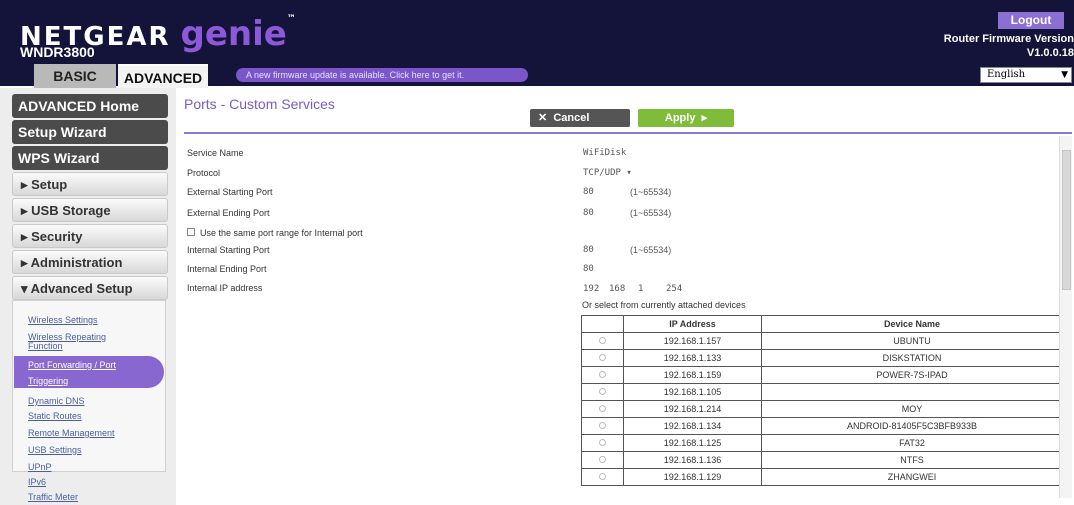  Describe the element at coordinates (674, 289) in the screenshot. I see `ip-octet-4: 254` at that location.